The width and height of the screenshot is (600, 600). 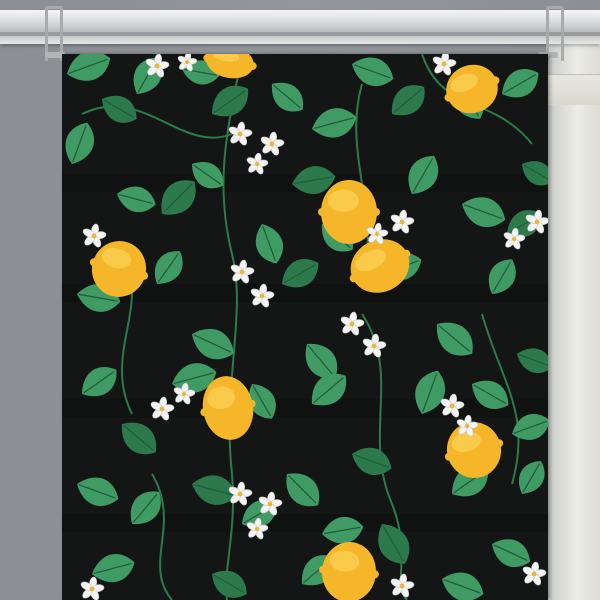 I want to click on curtain-rail, so click(x=300, y=27).